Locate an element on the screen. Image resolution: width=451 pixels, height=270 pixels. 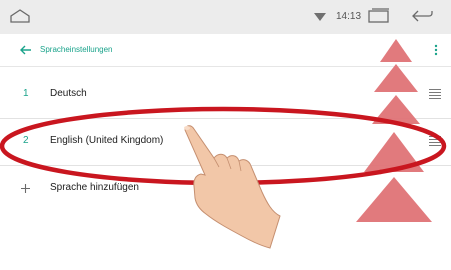
language-number: 2 is located at coordinates (26, 140).